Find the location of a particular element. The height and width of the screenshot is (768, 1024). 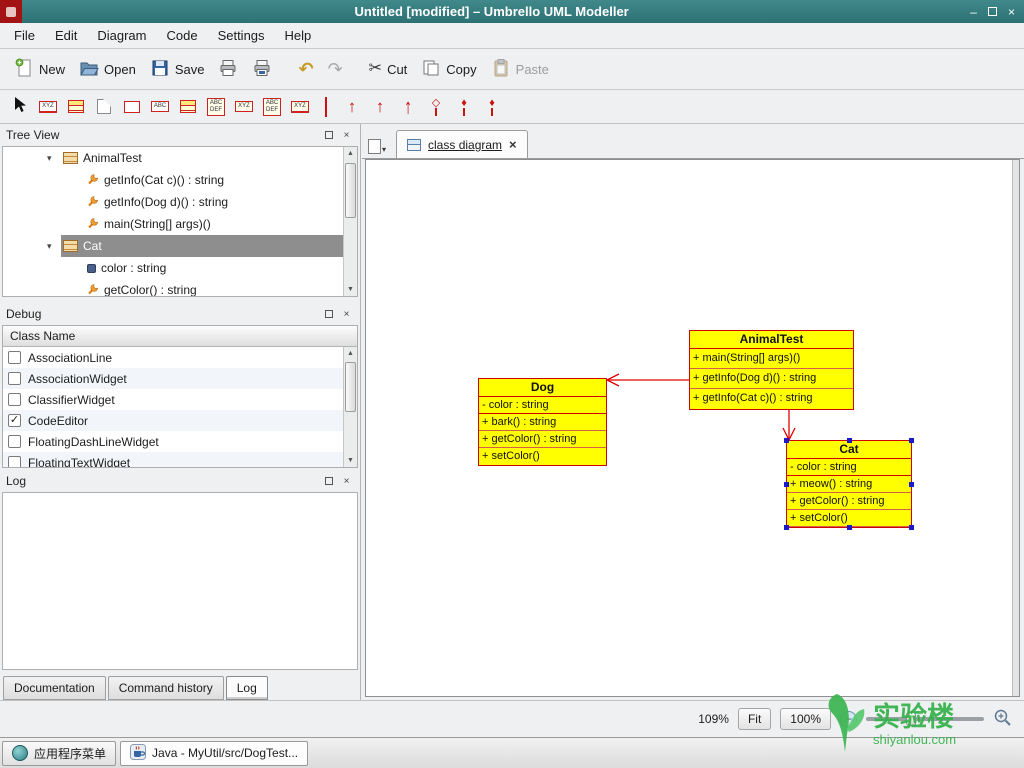

tree-item-color-attr: color : string is located at coordinates (173, 268).